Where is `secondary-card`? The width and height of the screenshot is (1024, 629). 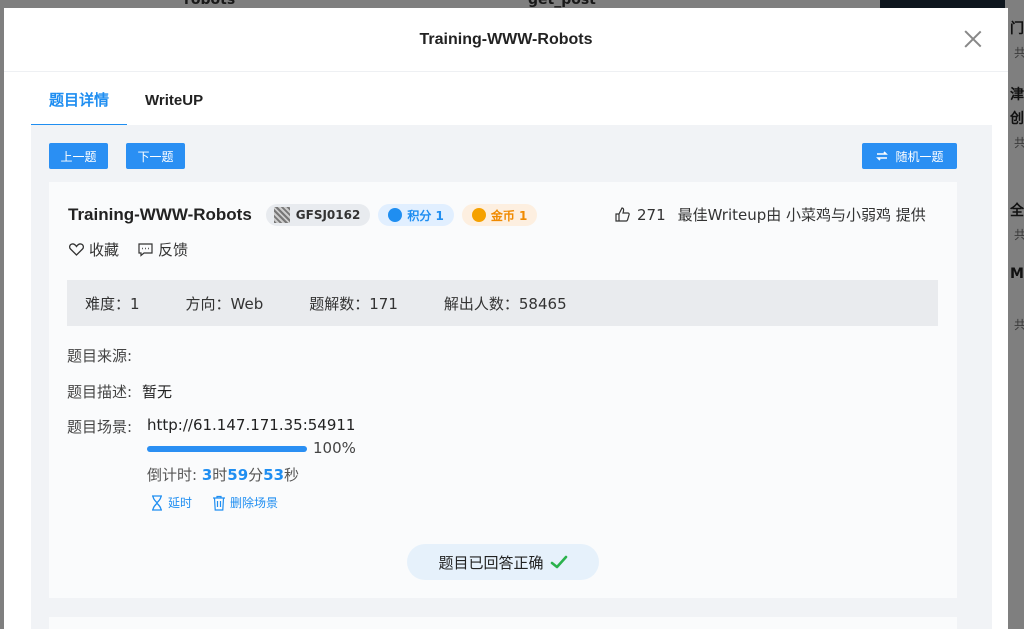 secondary-card is located at coordinates (503, 623).